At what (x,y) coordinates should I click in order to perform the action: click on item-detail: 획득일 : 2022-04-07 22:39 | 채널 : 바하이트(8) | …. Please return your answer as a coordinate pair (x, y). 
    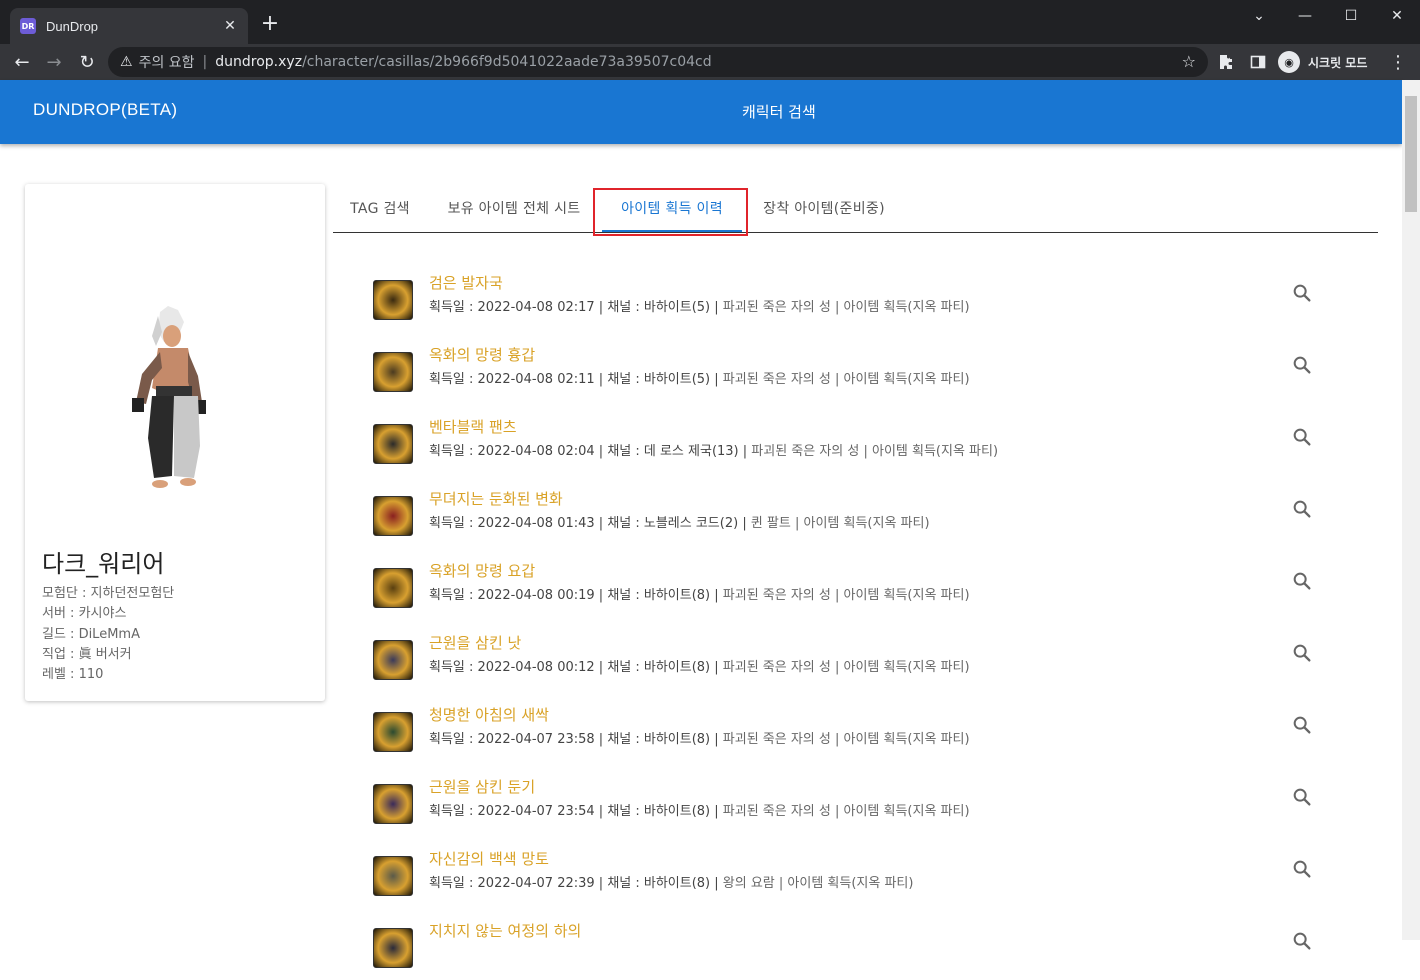
    Looking at the image, I should click on (671, 881).